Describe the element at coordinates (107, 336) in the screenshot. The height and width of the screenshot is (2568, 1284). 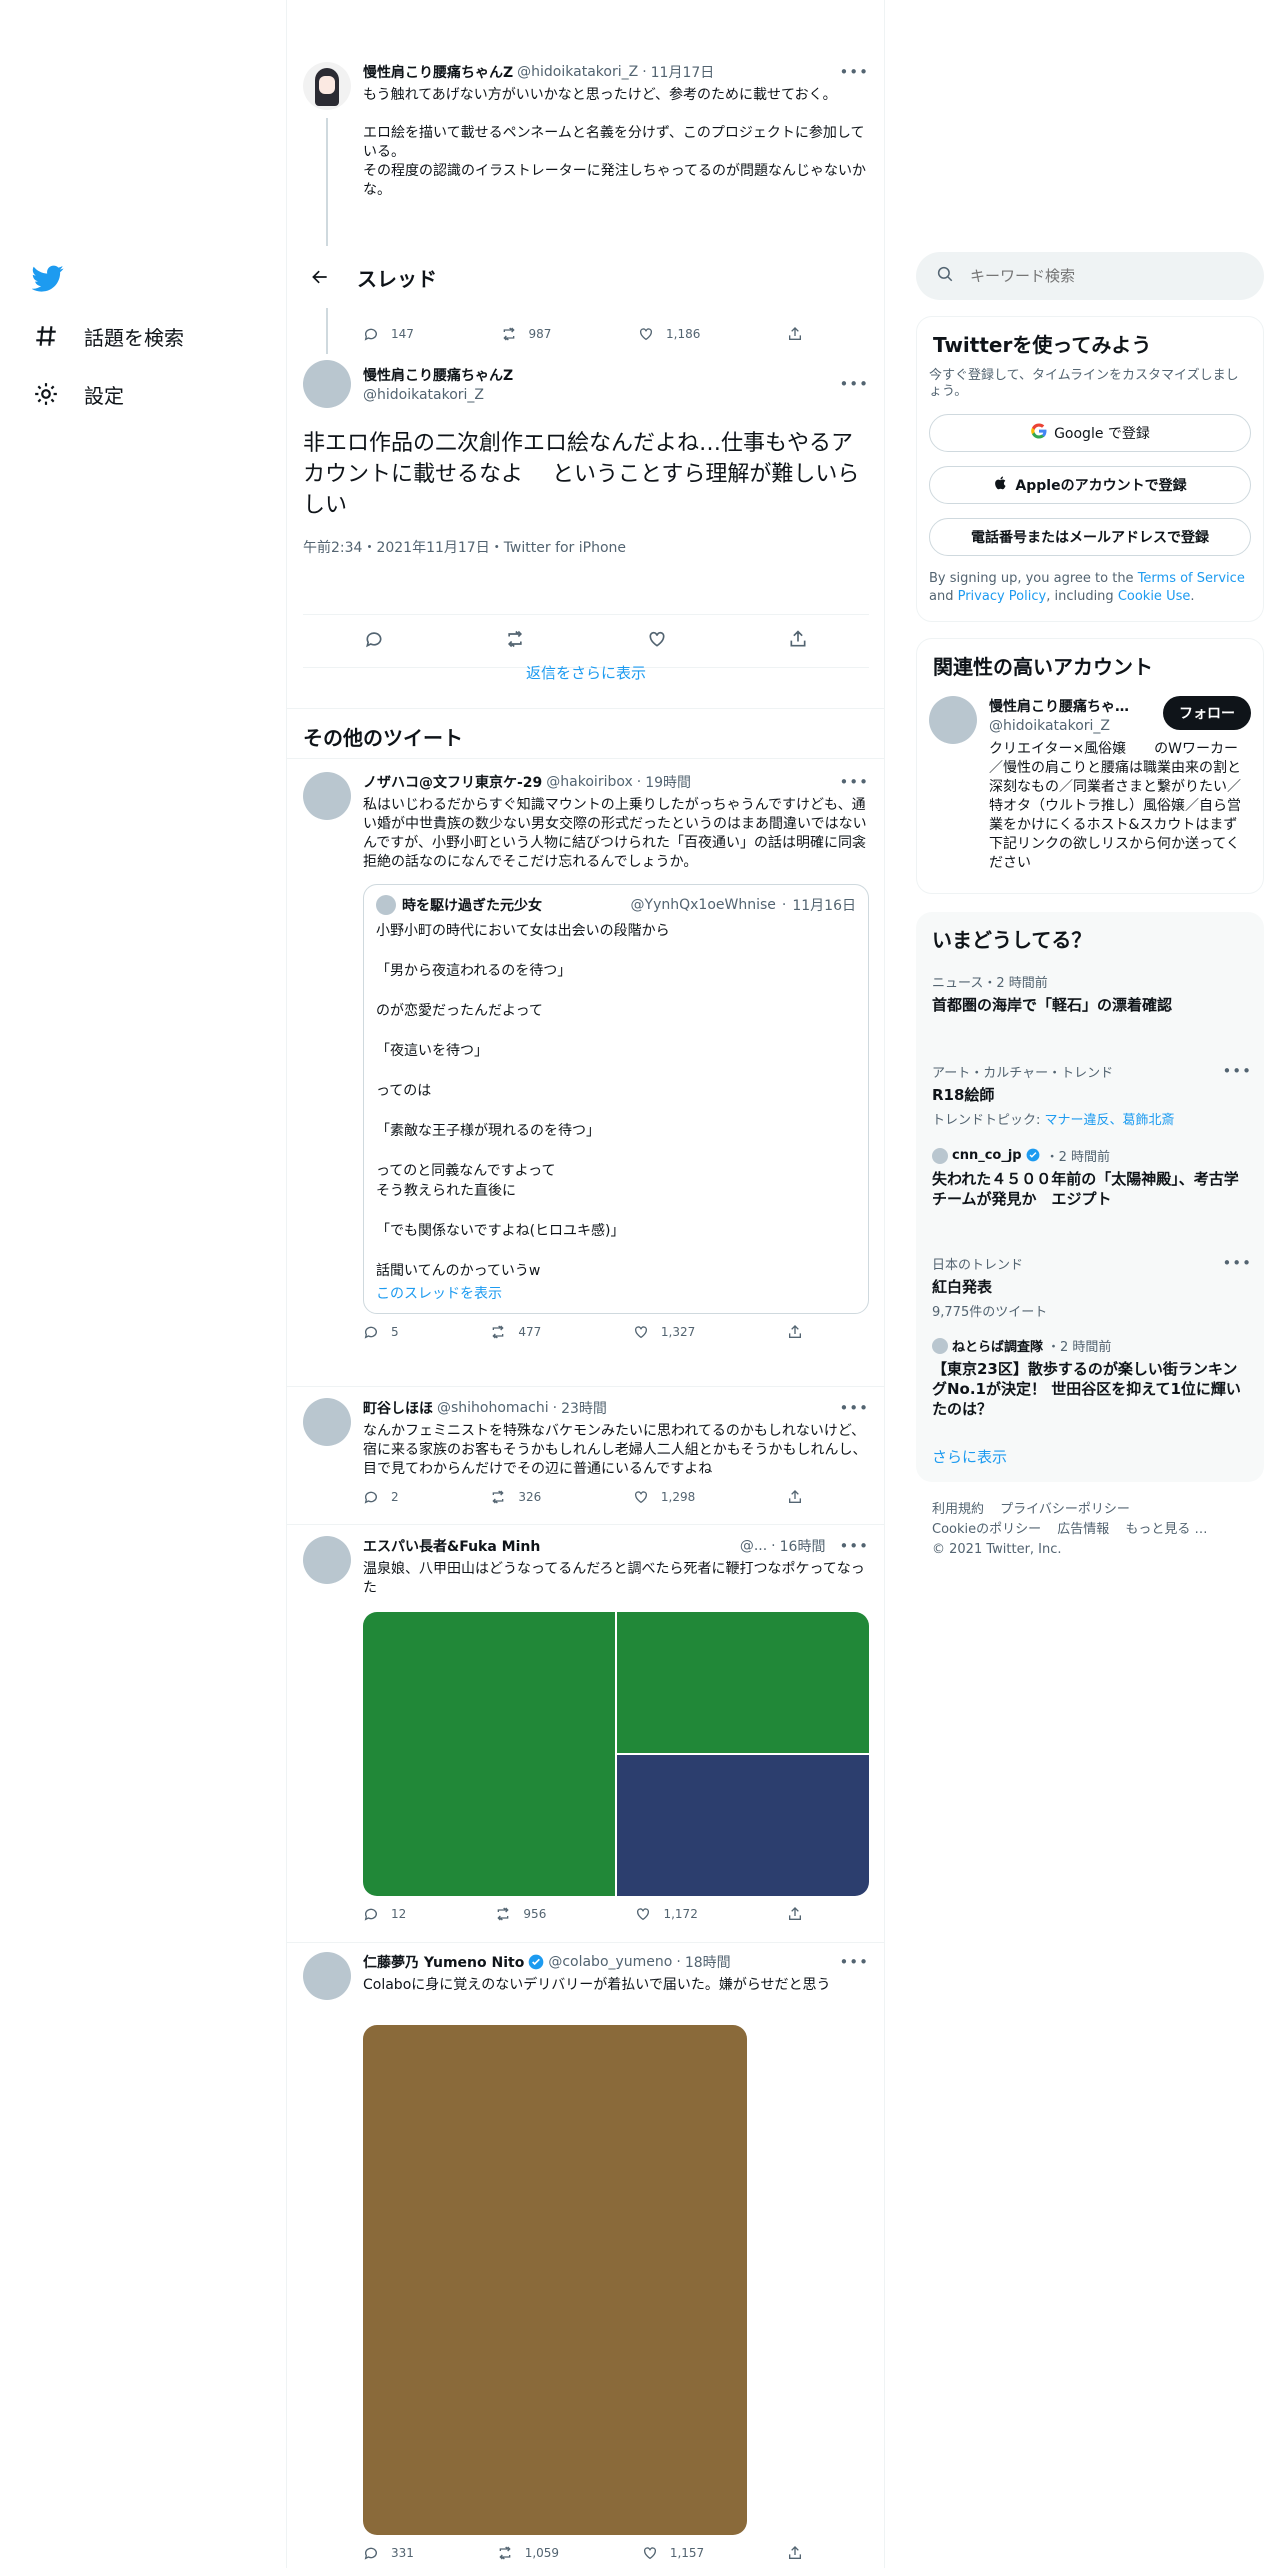
I see `nav-explore: 話題を検索` at that location.